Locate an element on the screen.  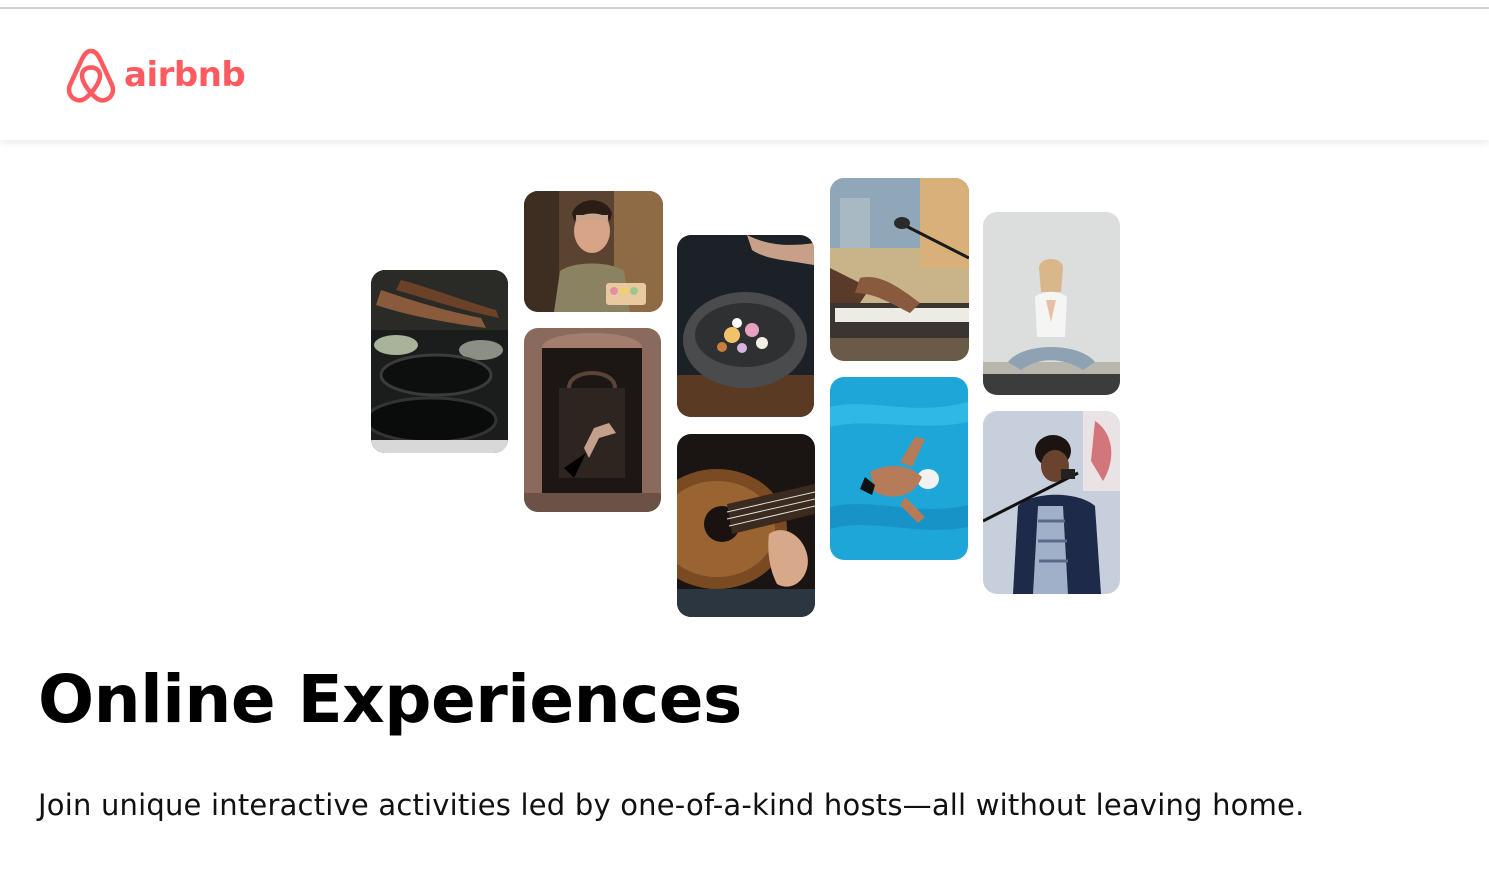
collage-tile-dancer is located at coordinates (592, 420).